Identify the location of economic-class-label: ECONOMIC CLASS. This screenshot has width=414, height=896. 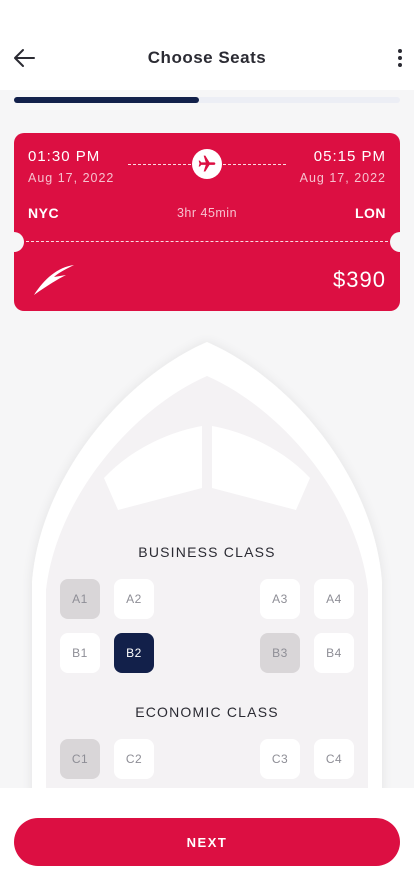
(207, 712).